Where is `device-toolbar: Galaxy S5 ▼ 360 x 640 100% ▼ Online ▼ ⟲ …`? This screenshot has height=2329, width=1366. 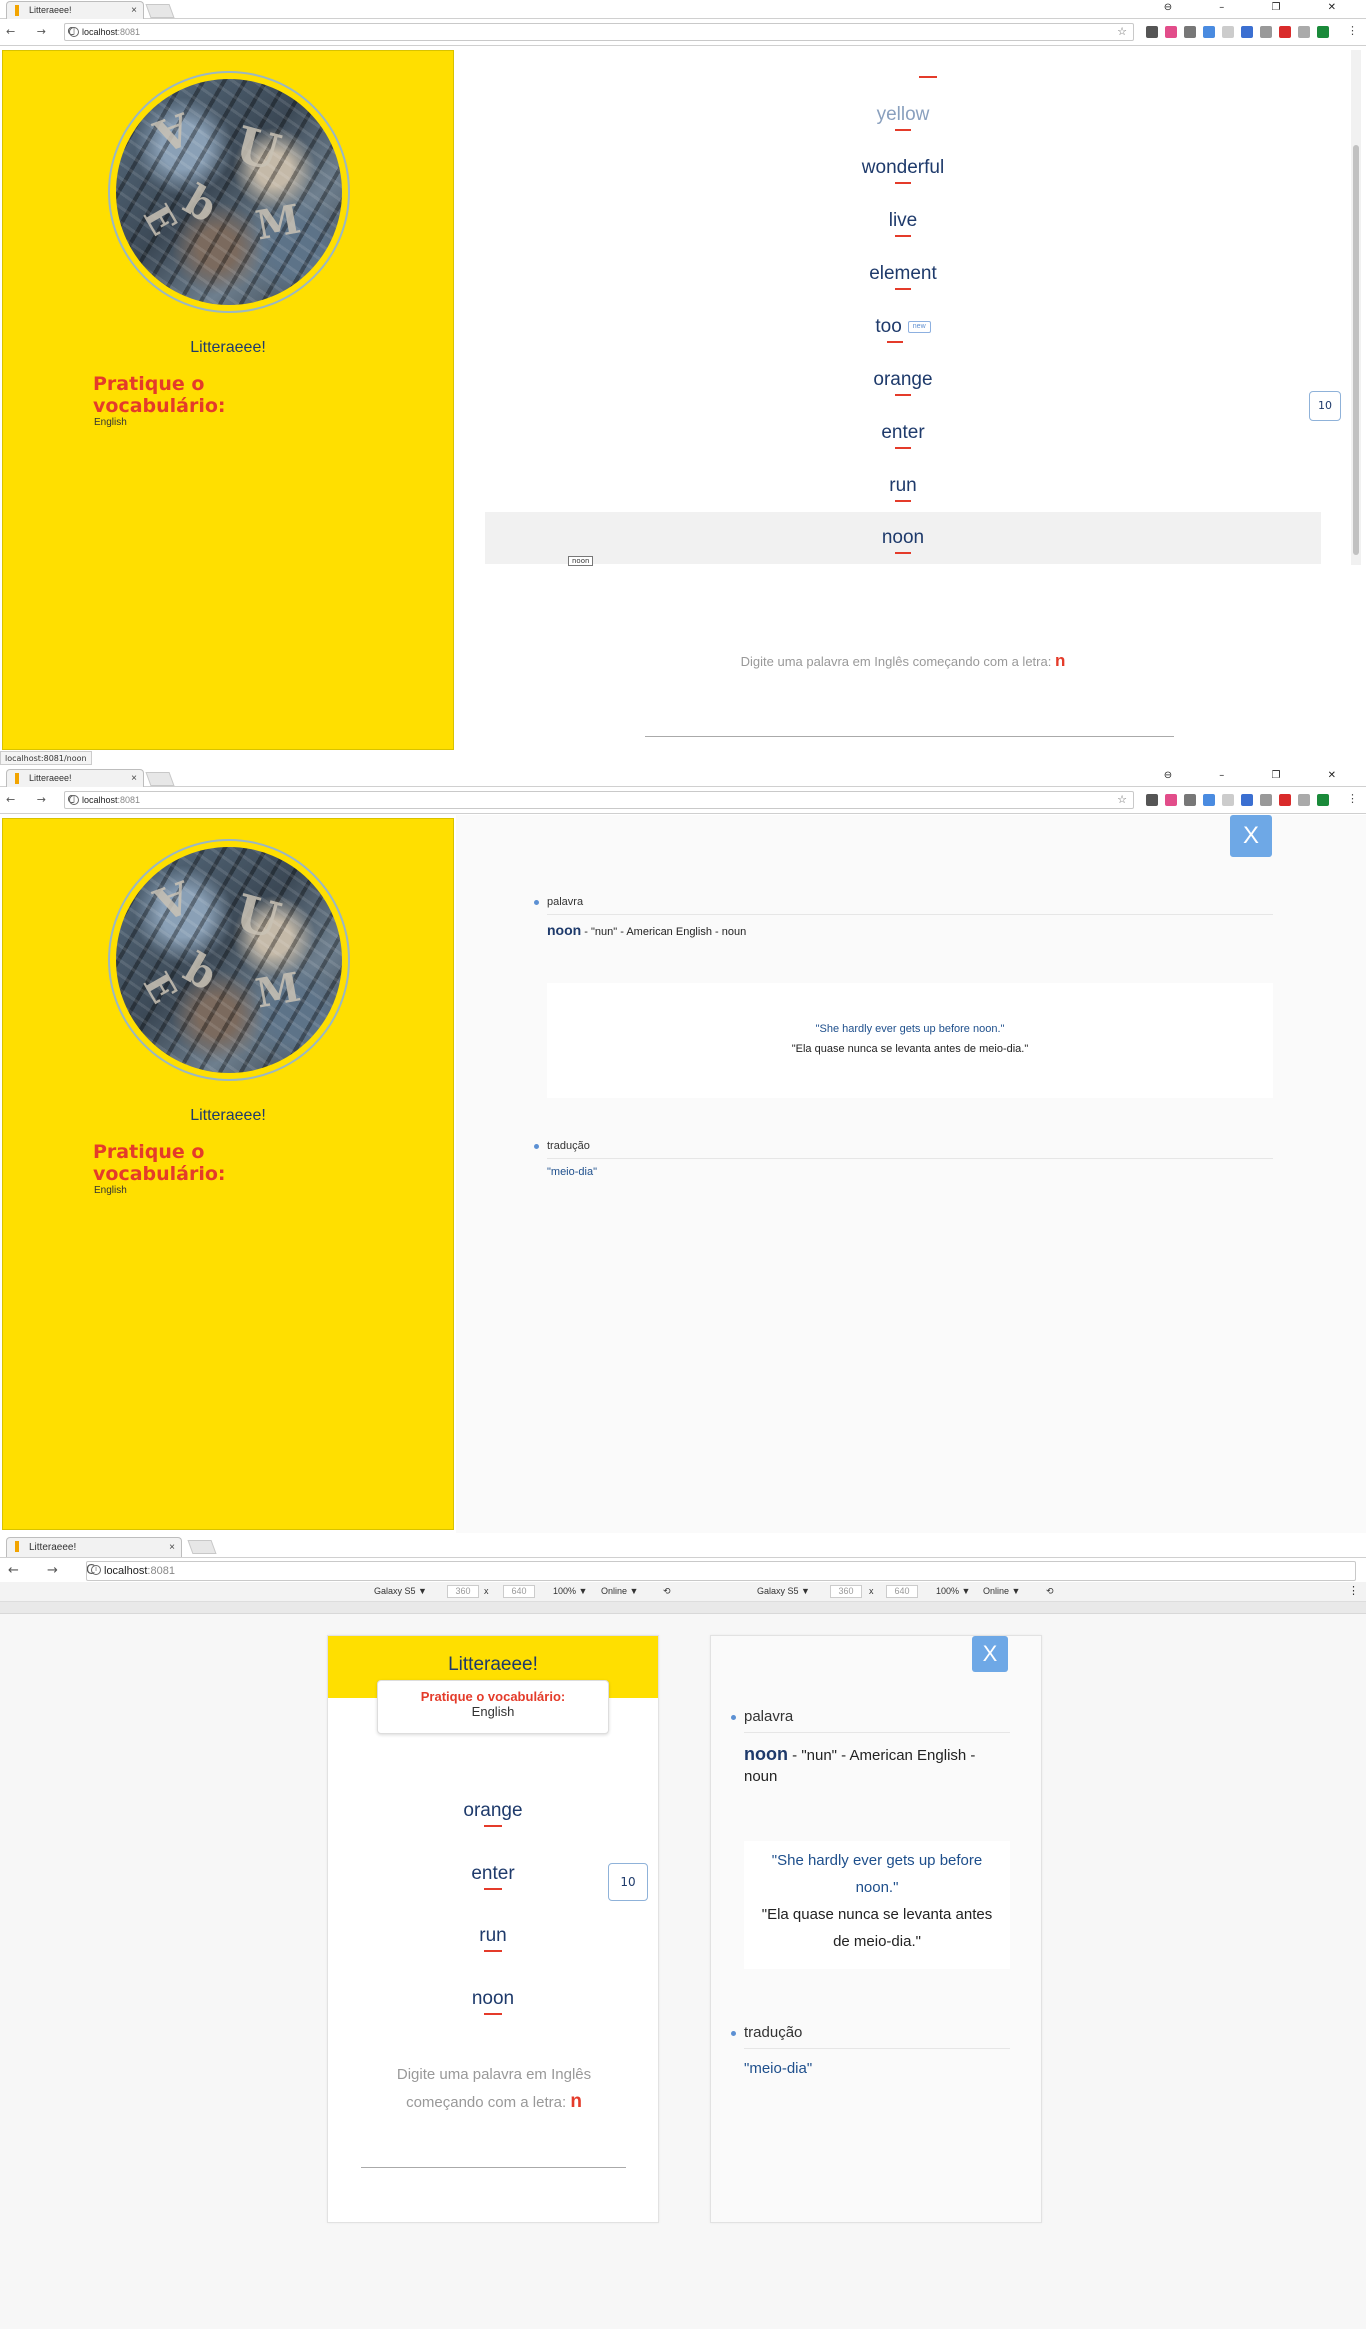 device-toolbar: Galaxy S5 ▼ 360 x 640 100% ▼ Online ▼ ⟲ … is located at coordinates (683, 1592).